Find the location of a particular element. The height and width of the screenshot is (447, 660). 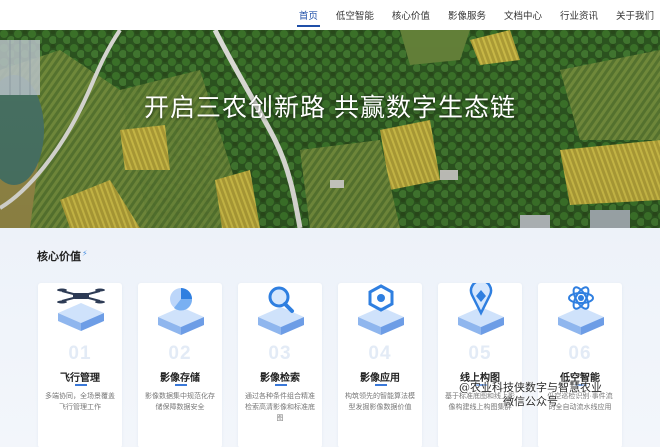

hero-title: 开启三农创新路 共赢数字生态链 is located at coordinates (330, 108).